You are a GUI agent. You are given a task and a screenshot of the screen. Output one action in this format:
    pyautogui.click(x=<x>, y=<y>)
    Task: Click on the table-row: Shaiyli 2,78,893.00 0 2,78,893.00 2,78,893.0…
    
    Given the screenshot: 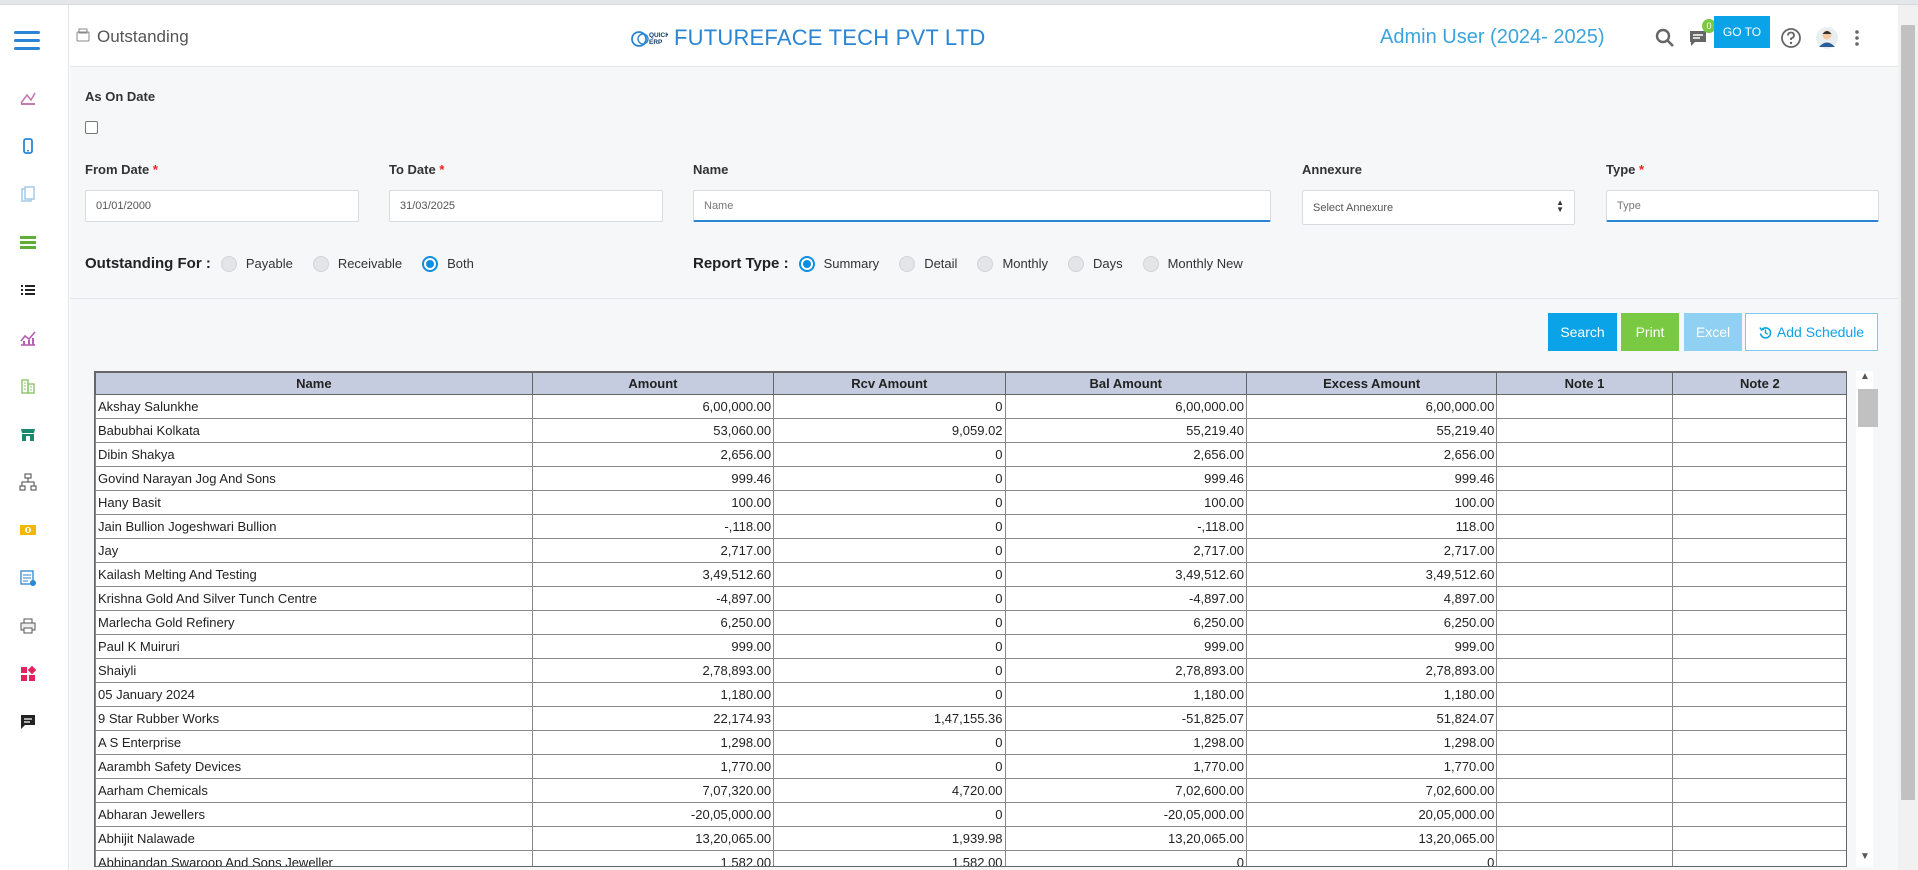 What is the action you would take?
    pyautogui.click(x=970, y=670)
    